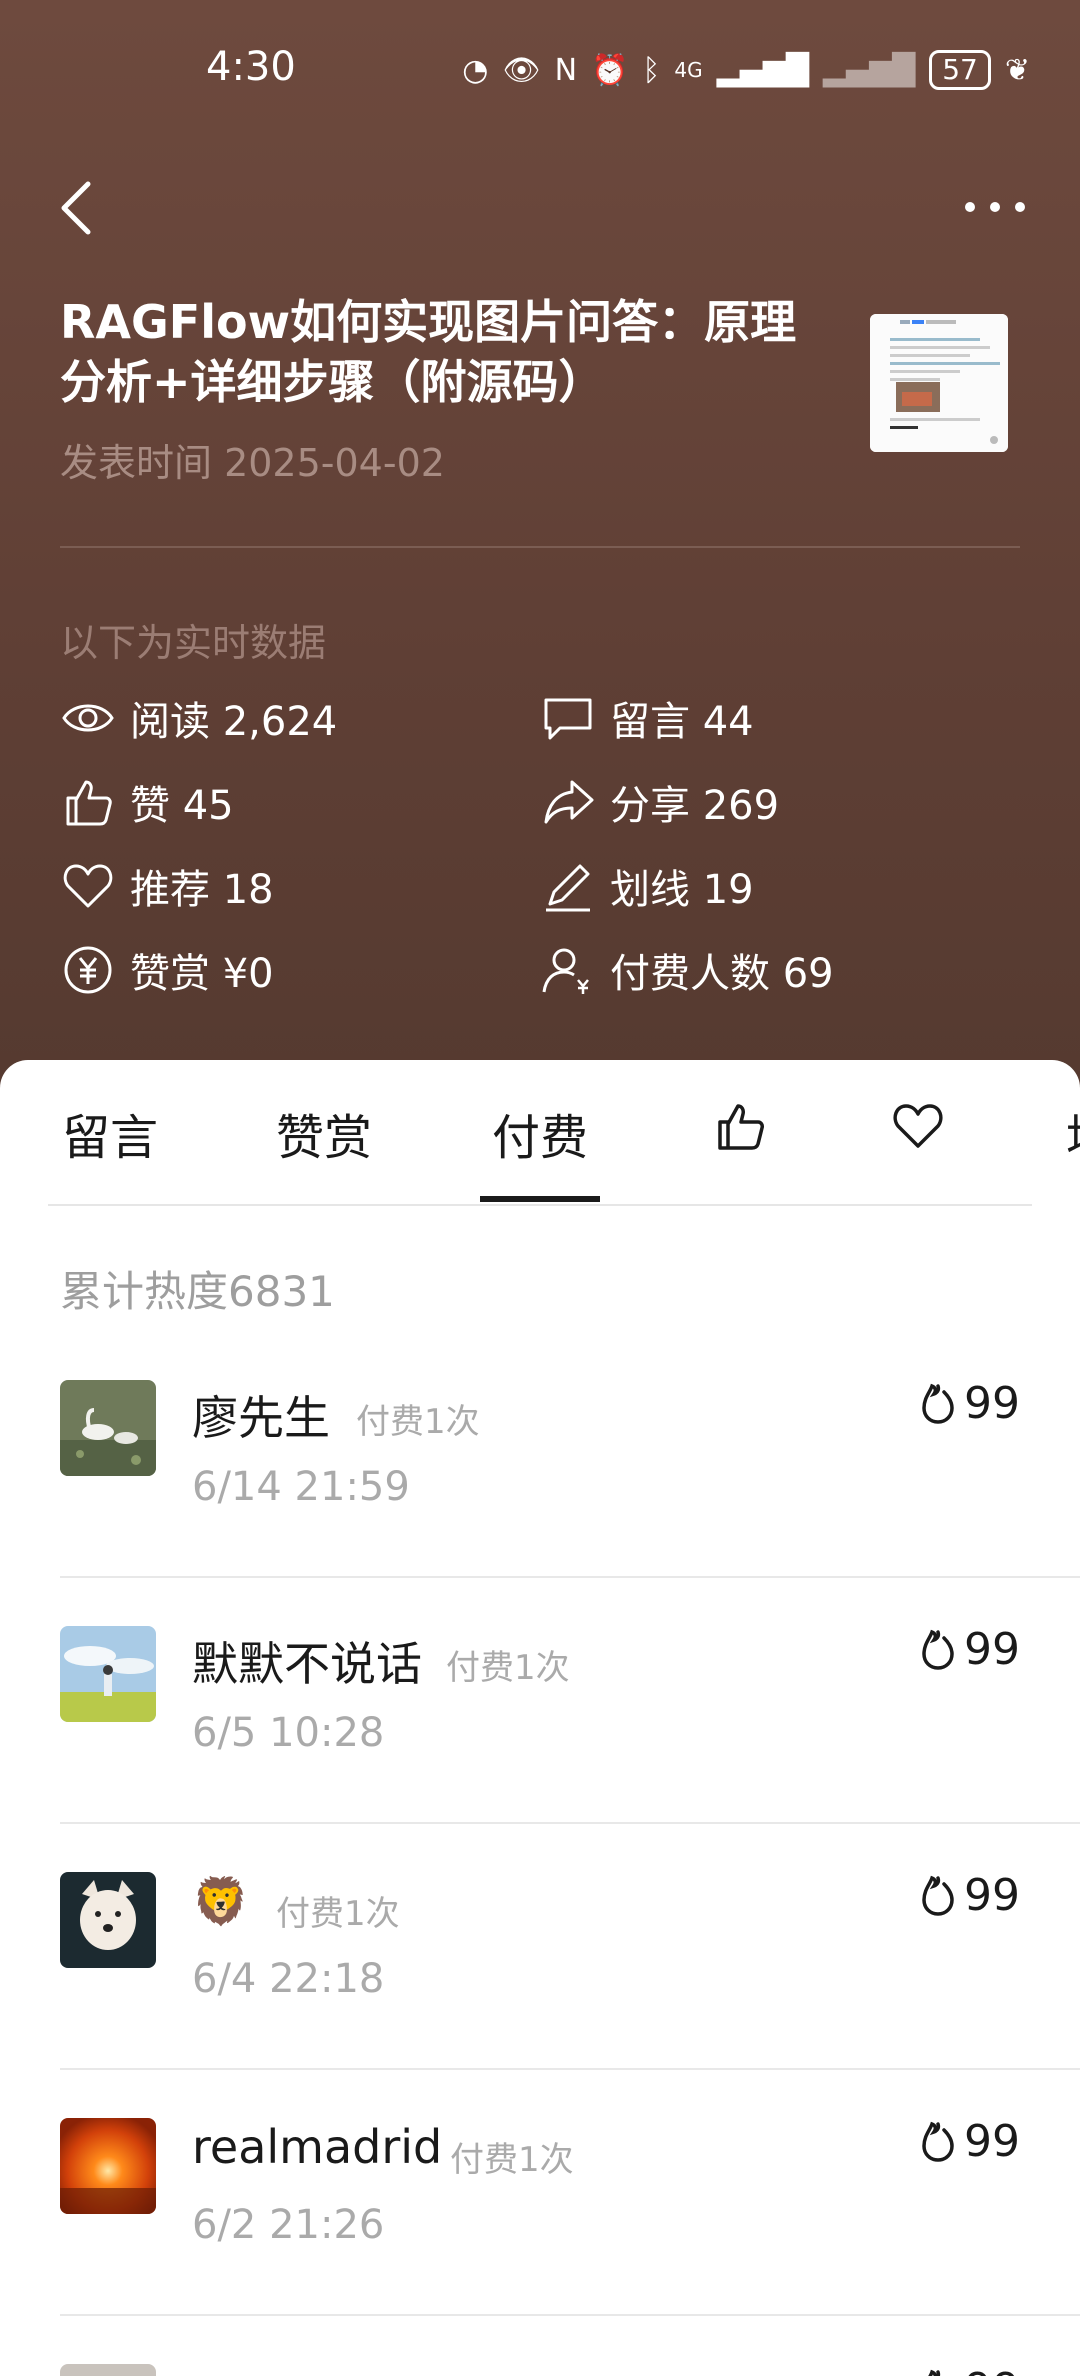 The height and width of the screenshot is (2376, 1080). What do you see at coordinates (440, 352) in the screenshot?
I see `article-title: RAGFlow如何实现图片问答：原理分析+详细步骤（附源码）` at bounding box center [440, 352].